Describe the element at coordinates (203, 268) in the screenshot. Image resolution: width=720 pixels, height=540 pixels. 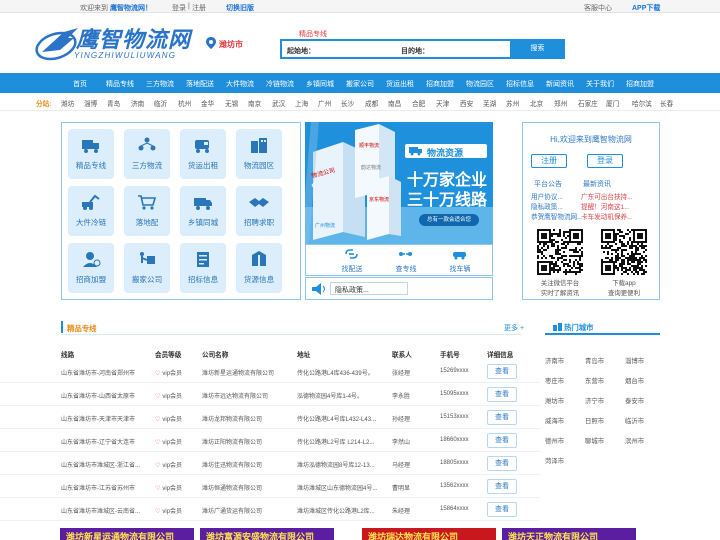
I see `service-tile: 招标信息` at that location.